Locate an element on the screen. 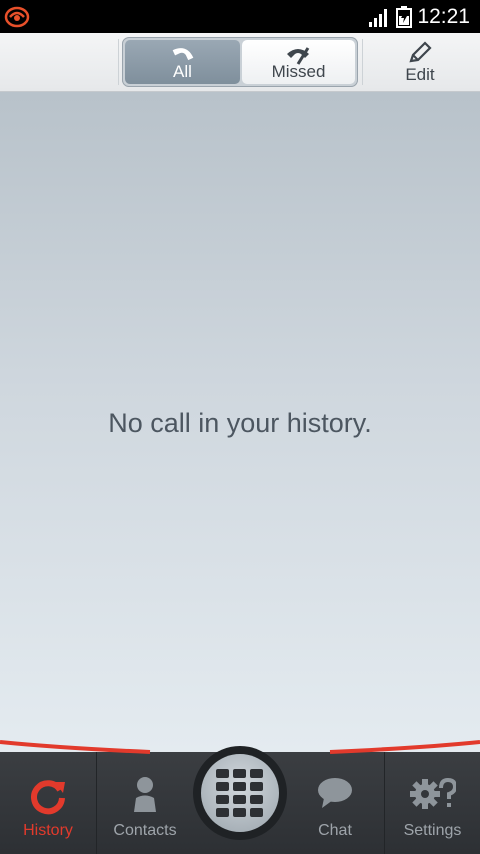 The image size is (480, 854). history-icon is located at coordinates (48, 797).